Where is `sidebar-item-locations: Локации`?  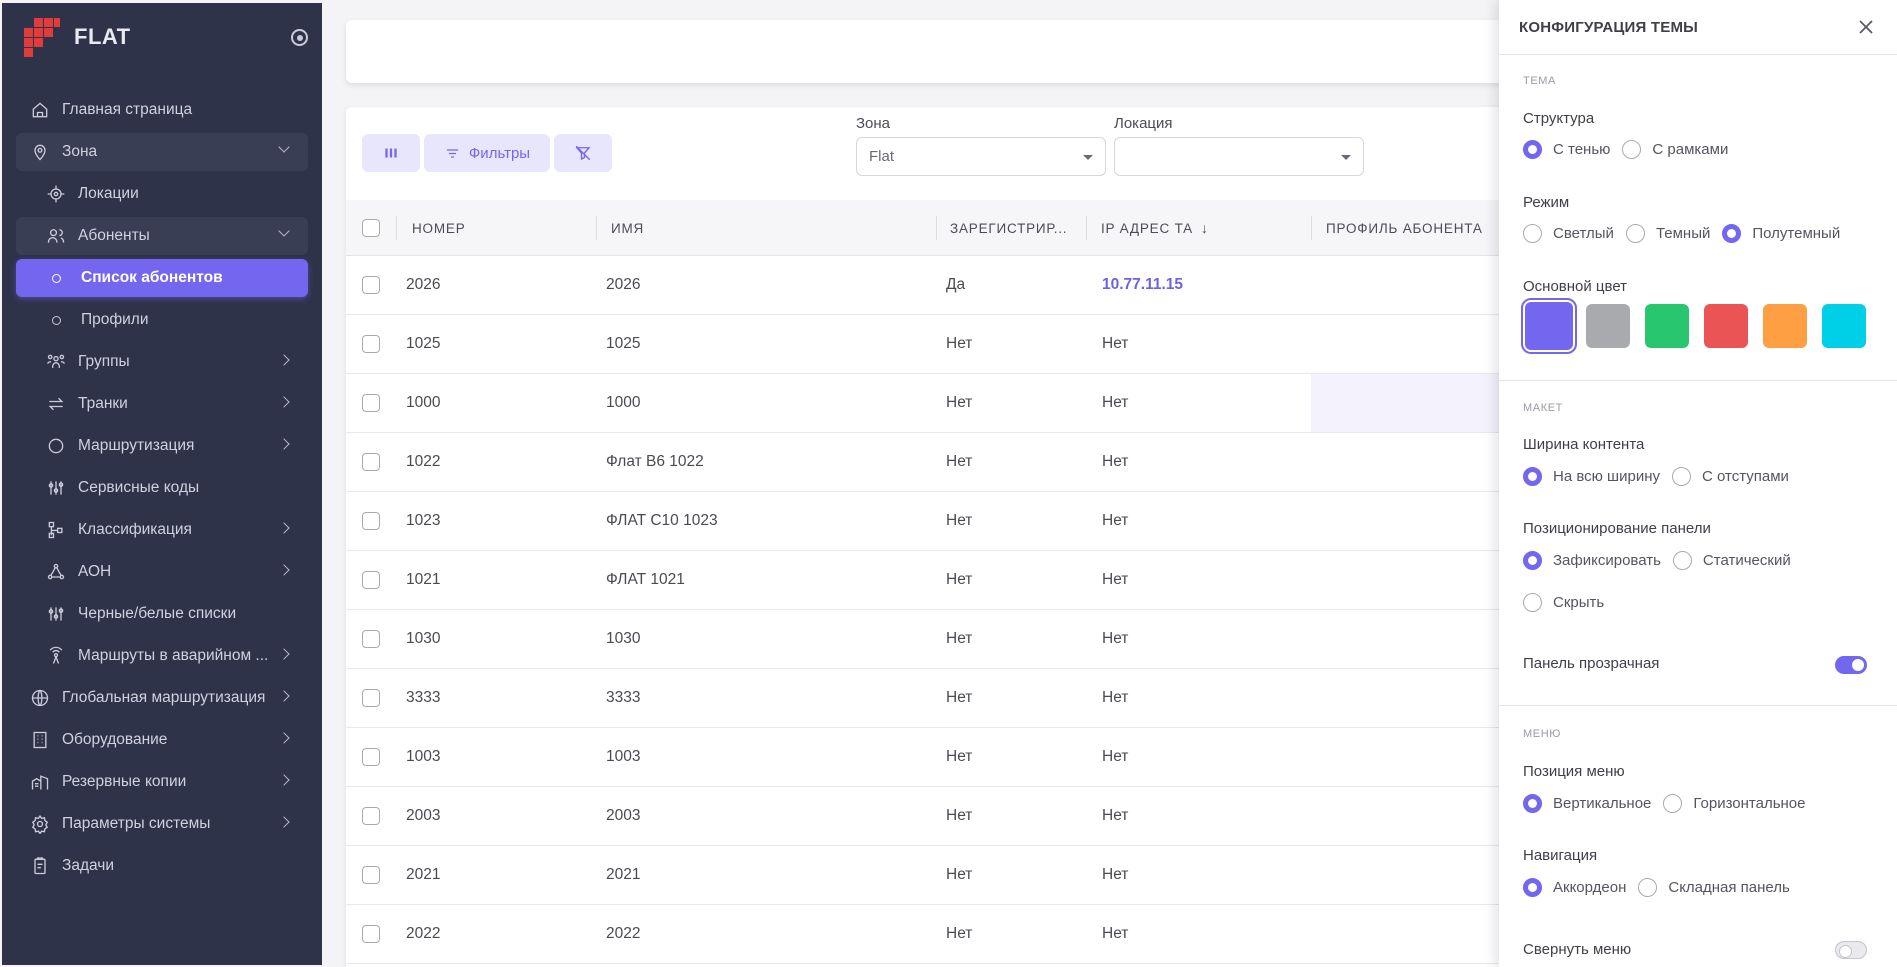
sidebar-item-locations: Локации is located at coordinates (162, 194).